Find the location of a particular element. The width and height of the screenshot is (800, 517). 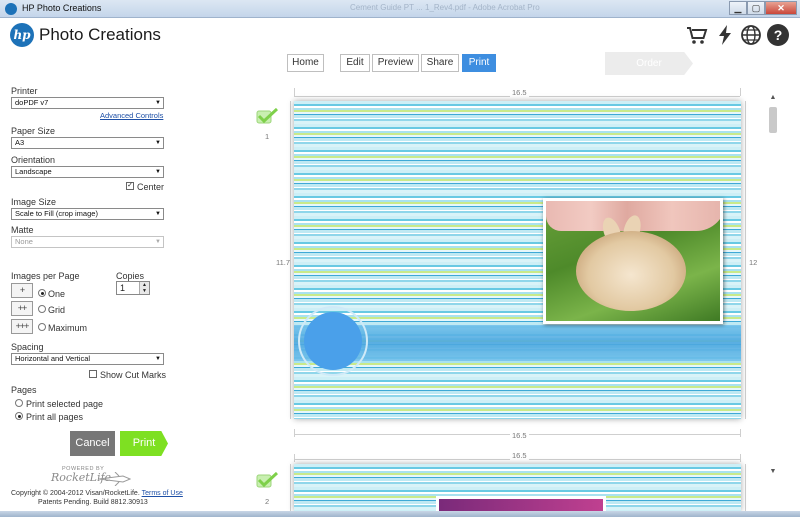

cancel-button: Cancel is located at coordinates (92, 443).